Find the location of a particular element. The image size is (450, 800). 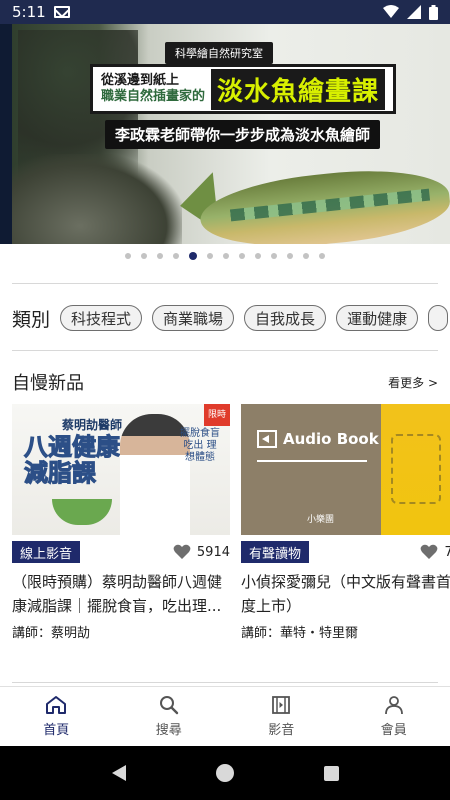

category-row: 類別 科技程式 商業職場 自我成長 運動健康 is located at coordinates (231, 318).